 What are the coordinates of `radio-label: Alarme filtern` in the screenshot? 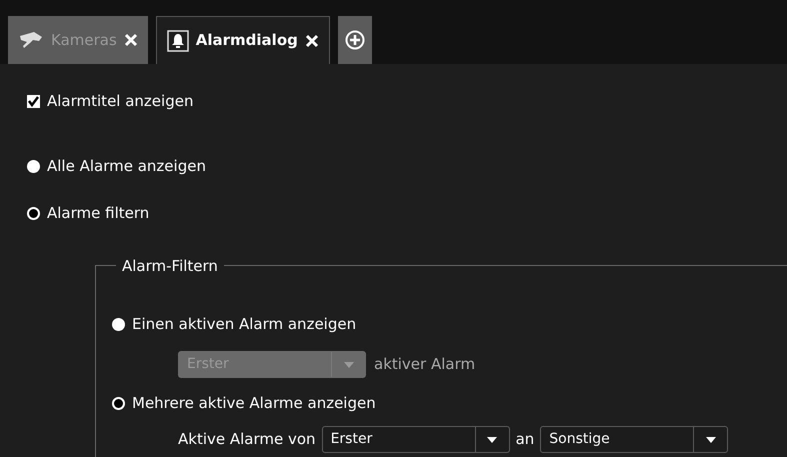 It's located at (98, 213).